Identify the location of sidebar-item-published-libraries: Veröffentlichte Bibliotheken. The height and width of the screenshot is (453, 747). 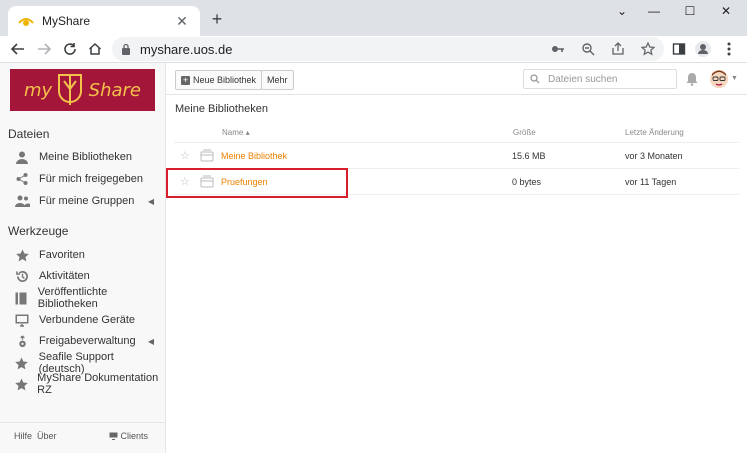
(87, 298).